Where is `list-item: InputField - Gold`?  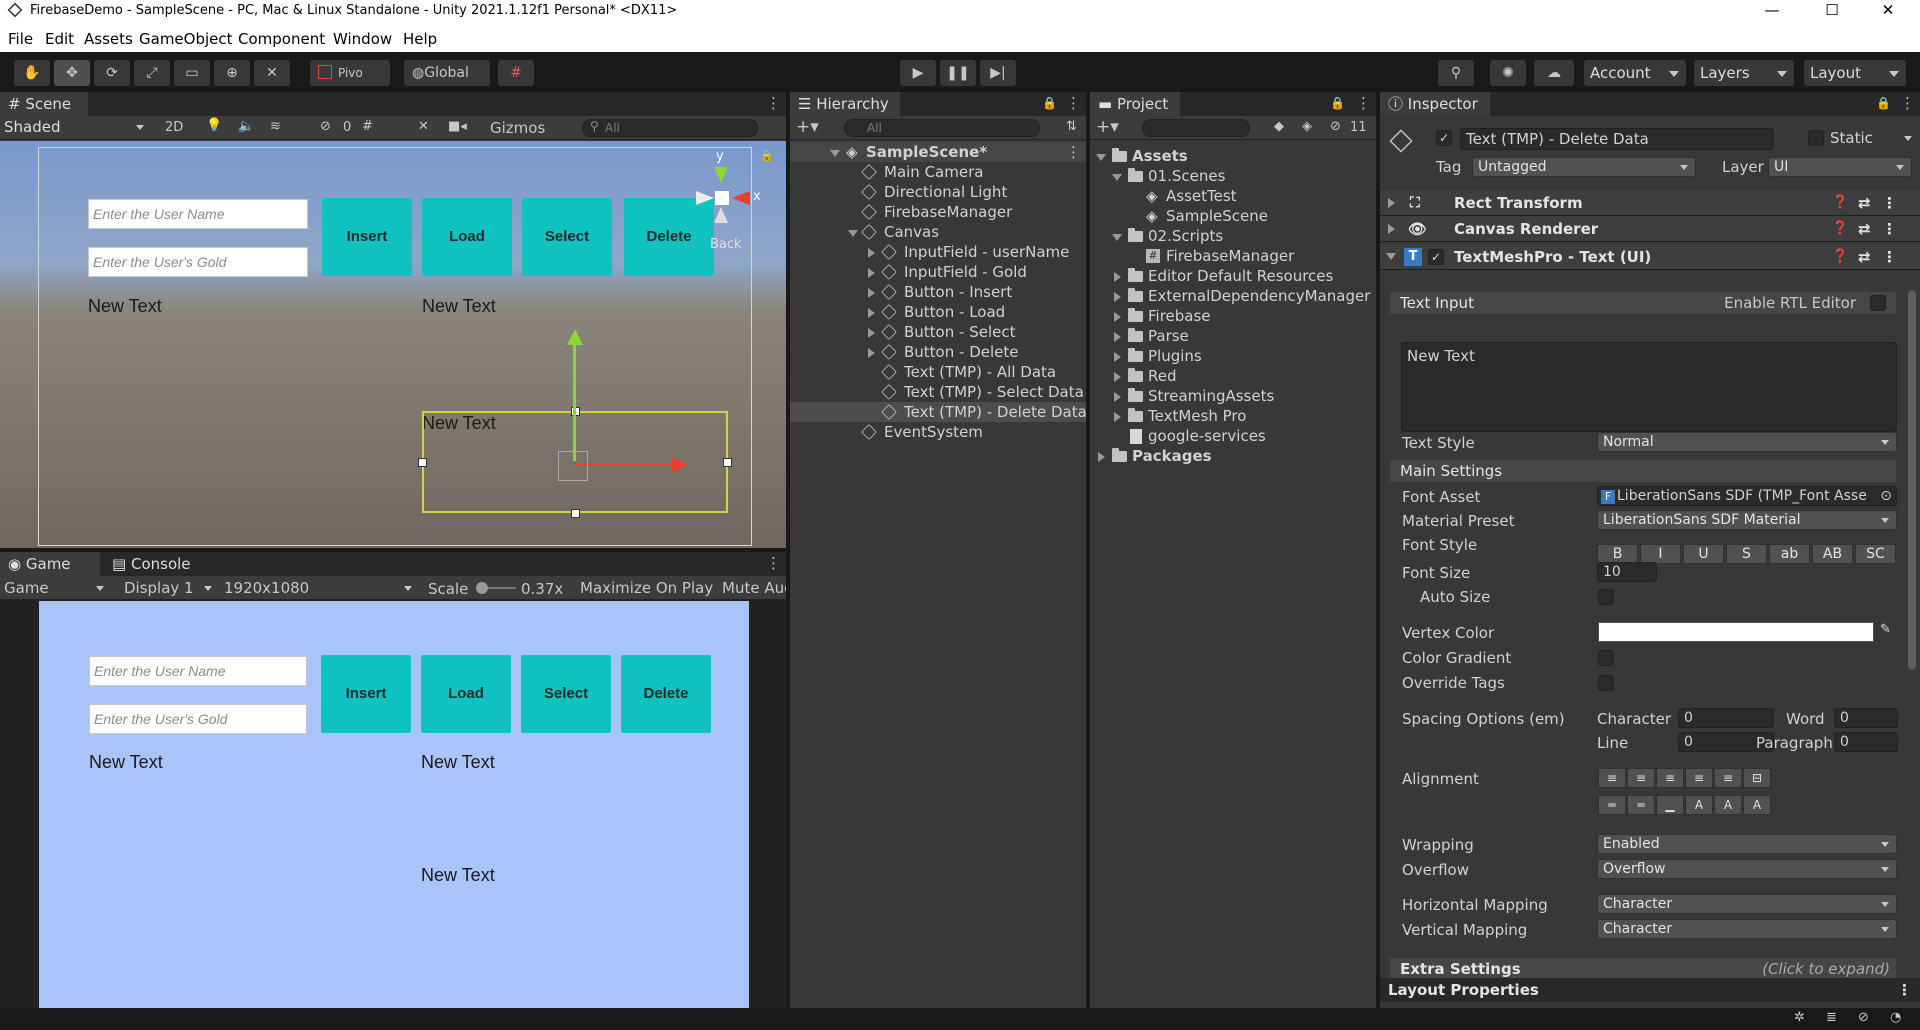
list-item: InputField - Gold is located at coordinates (938, 272).